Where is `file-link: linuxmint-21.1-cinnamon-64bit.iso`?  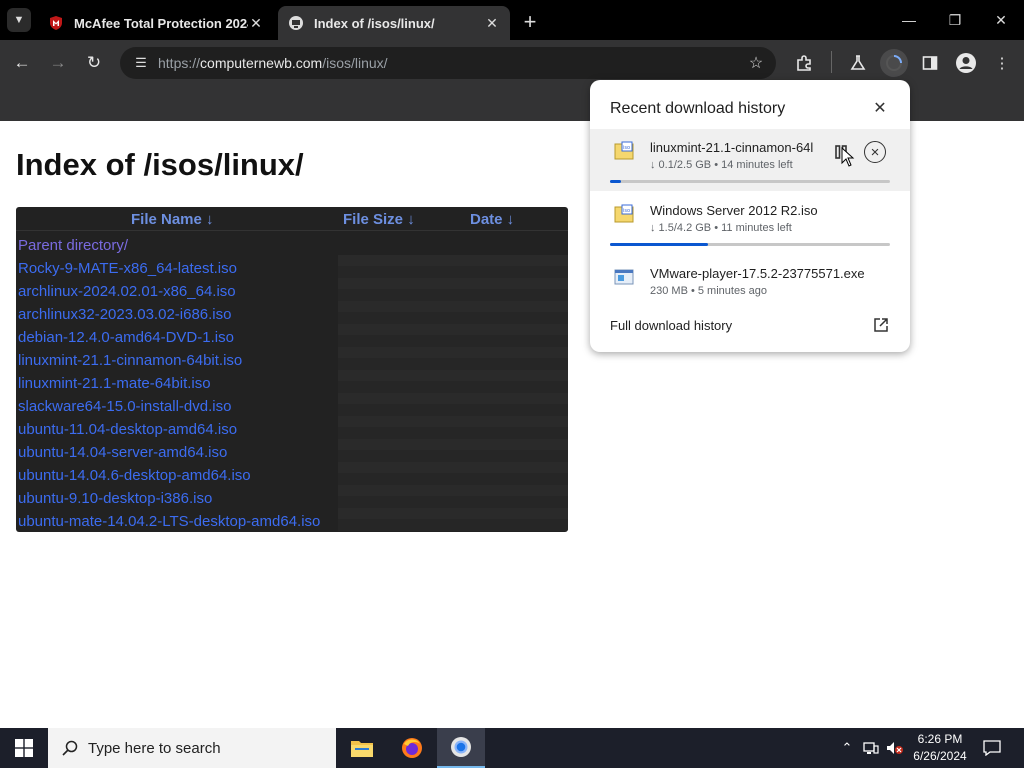 file-link: linuxmint-21.1-cinnamon-64bit.iso is located at coordinates (169, 360).